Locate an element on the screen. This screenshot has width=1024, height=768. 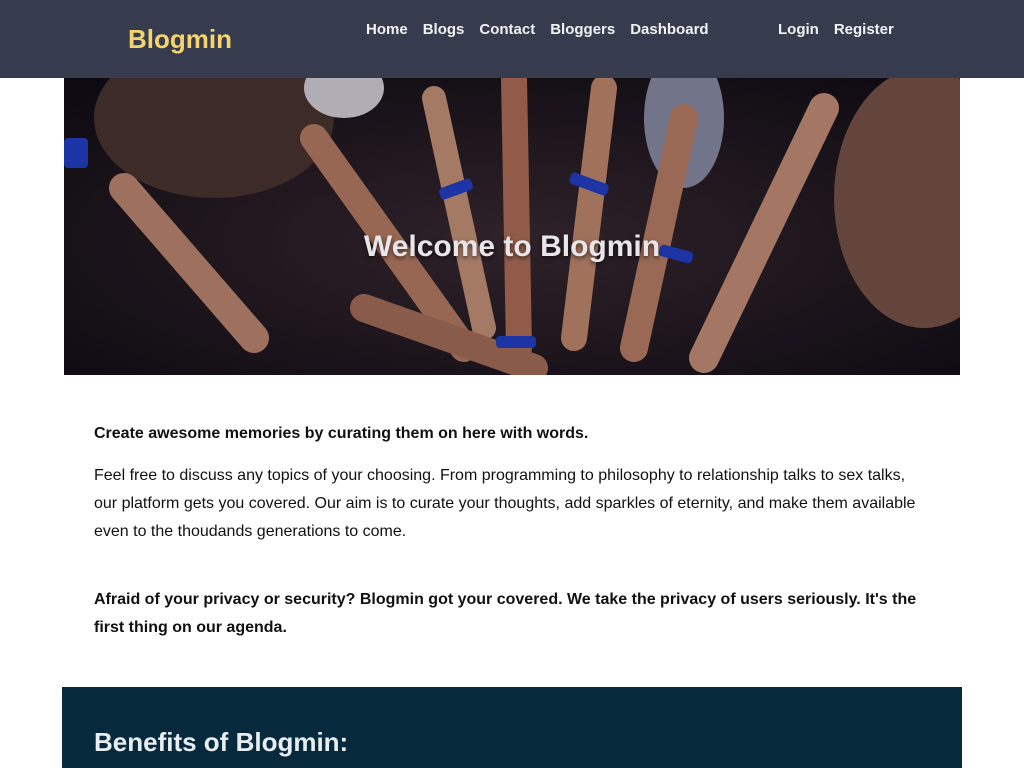
benefits-title: Benefits of Blogmin: is located at coordinates (221, 742).